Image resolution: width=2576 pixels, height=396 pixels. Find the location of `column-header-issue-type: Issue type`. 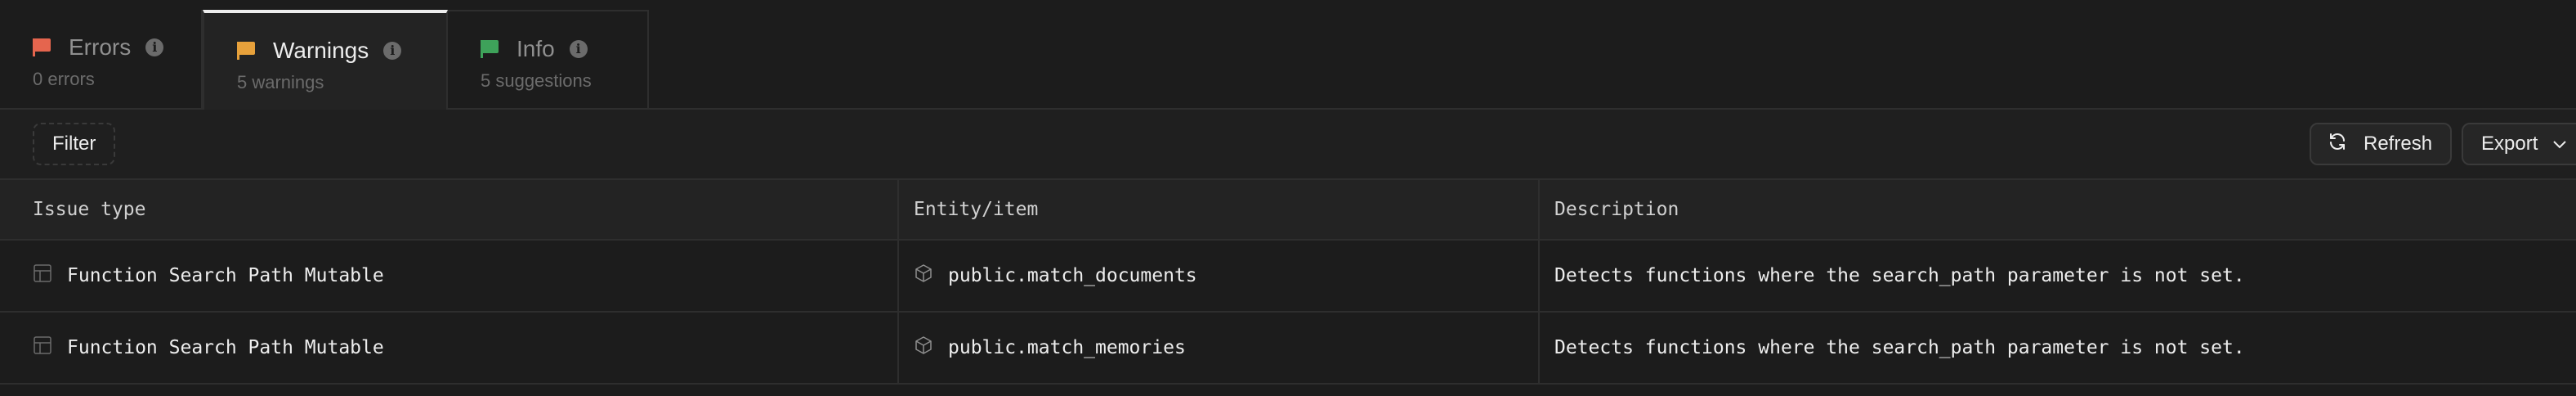

column-header-issue-type: Issue type is located at coordinates (89, 210).